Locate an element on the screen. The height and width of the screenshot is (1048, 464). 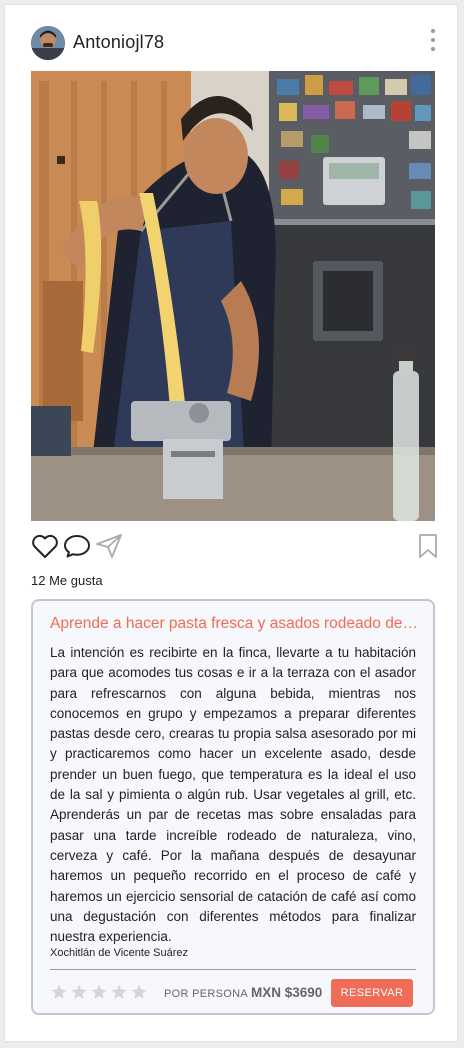
comment-icon is located at coordinates (77, 546).